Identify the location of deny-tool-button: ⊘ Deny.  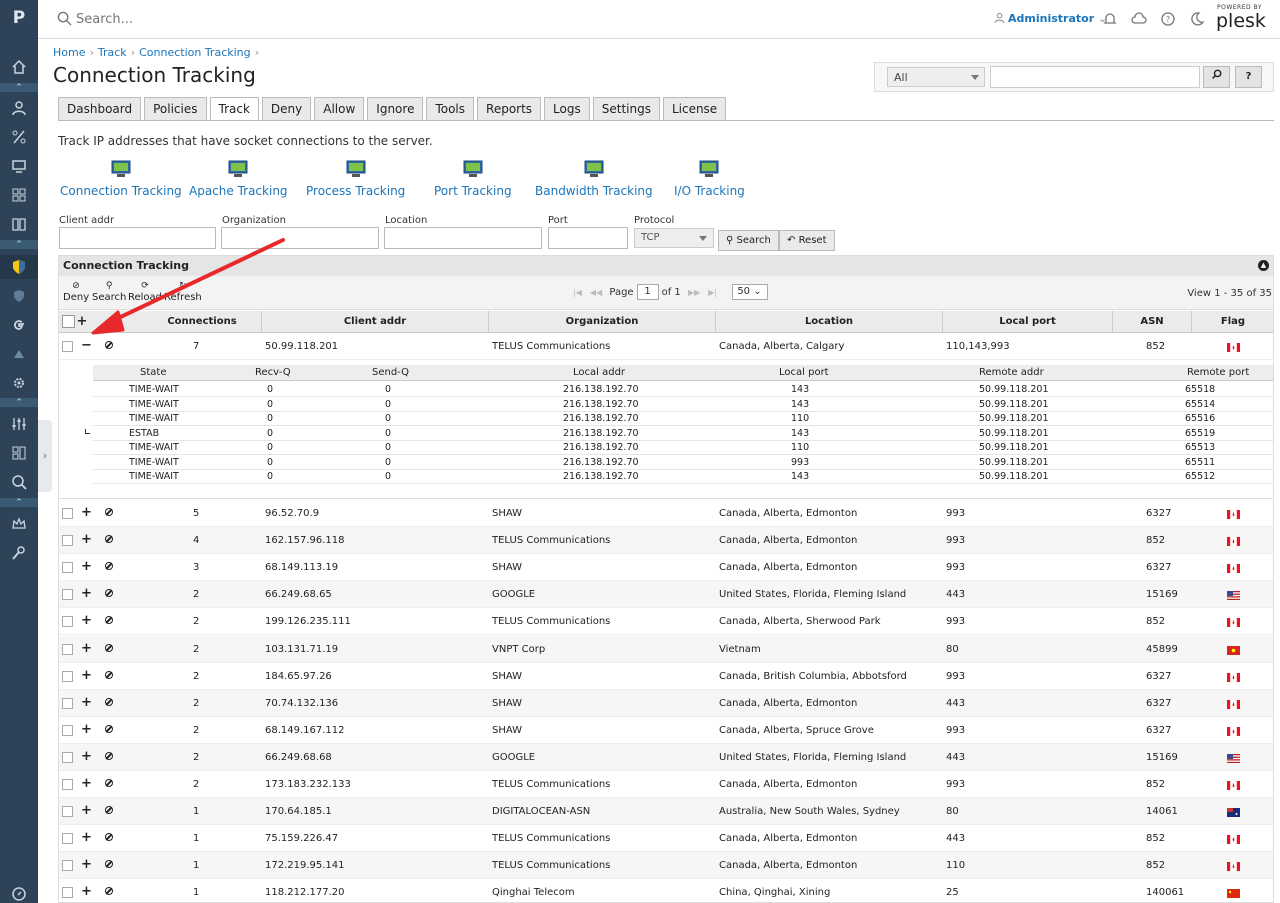
(76, 291).